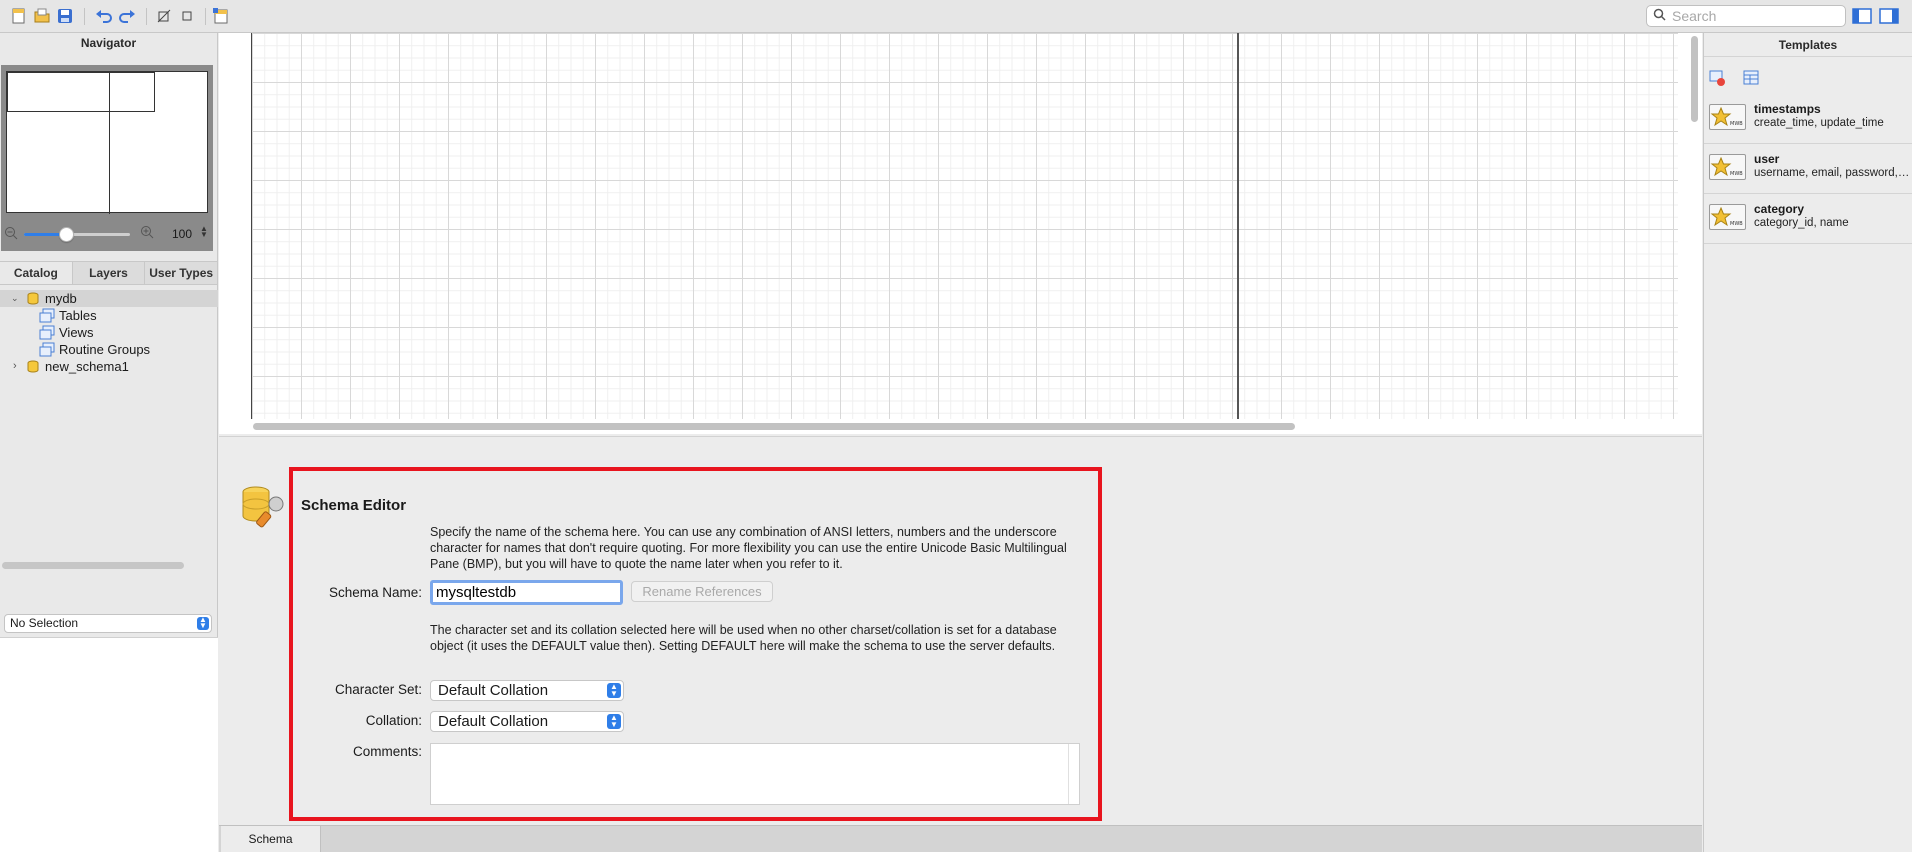 The height and width of the screenshot is (852, 1912). I want to click on sidebar-horizontal-scrollbar, so click(93, 565).